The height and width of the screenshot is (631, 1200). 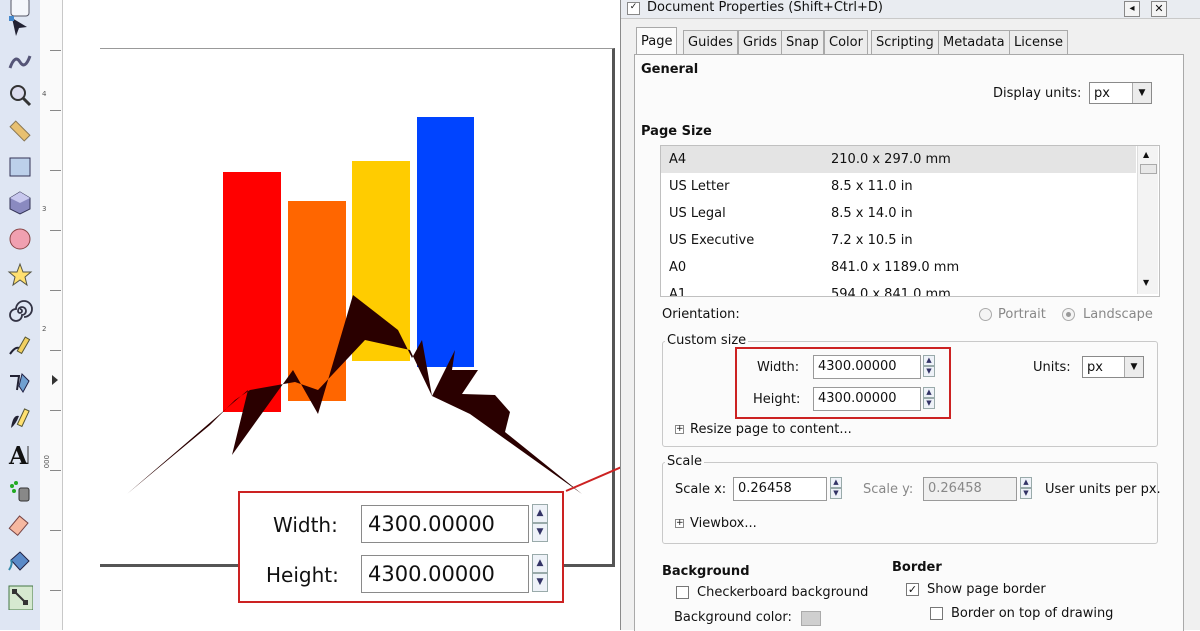 I want to click on list-item: A0 841.0 x 1189.0 mm, so click(x=898, y=267).